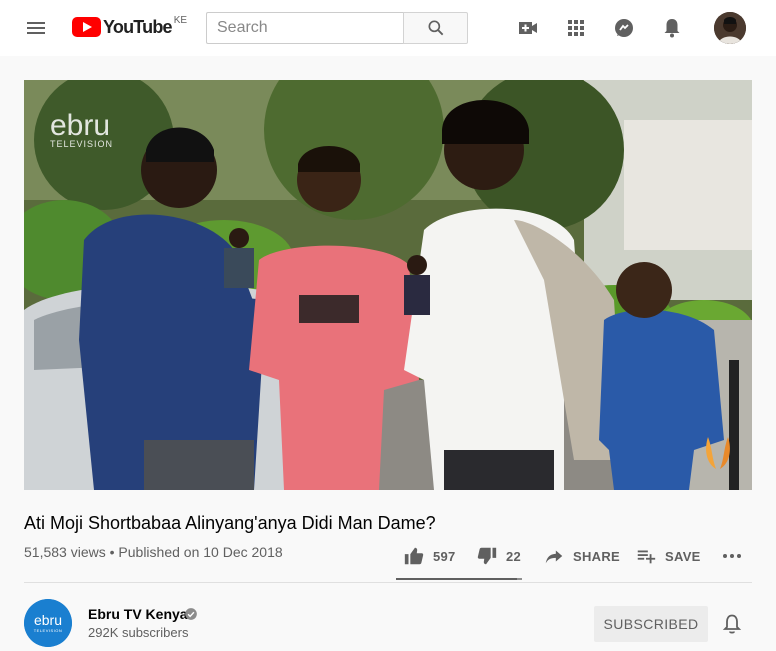  Describe the element at coordinates (514, 556) in the screenshot. I see `dislike-count: 22` at that location.